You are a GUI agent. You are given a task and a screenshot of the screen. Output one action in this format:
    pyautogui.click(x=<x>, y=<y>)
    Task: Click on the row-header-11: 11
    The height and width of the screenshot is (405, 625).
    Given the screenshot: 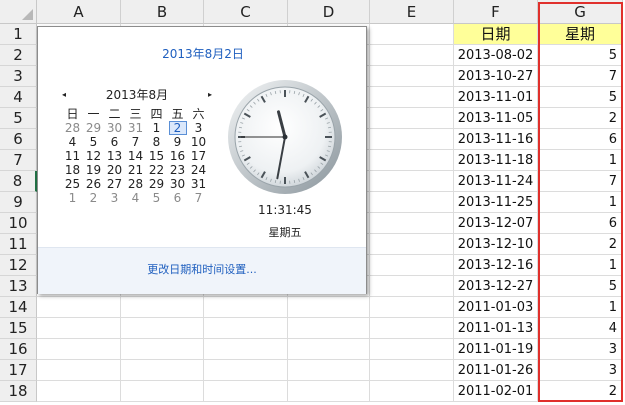 What is the action you would take?
    pyautogui.click(x=18, y=244)
    